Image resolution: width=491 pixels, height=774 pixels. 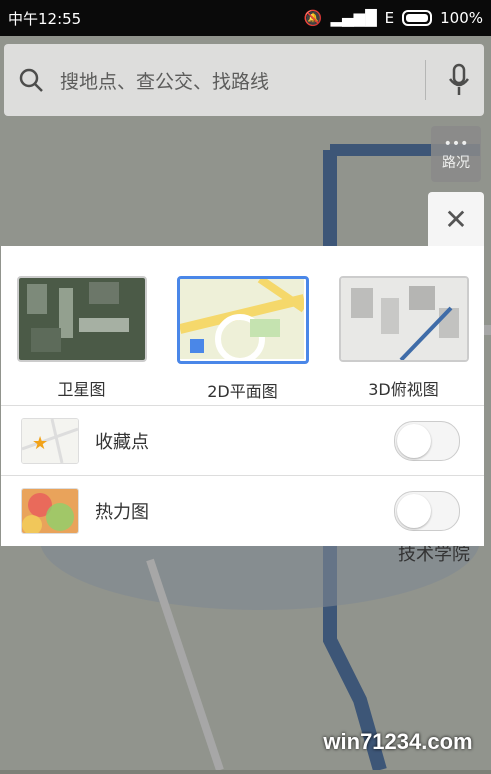 I want to click on watermark-text: win71234.com, so click(x=398, y=741).